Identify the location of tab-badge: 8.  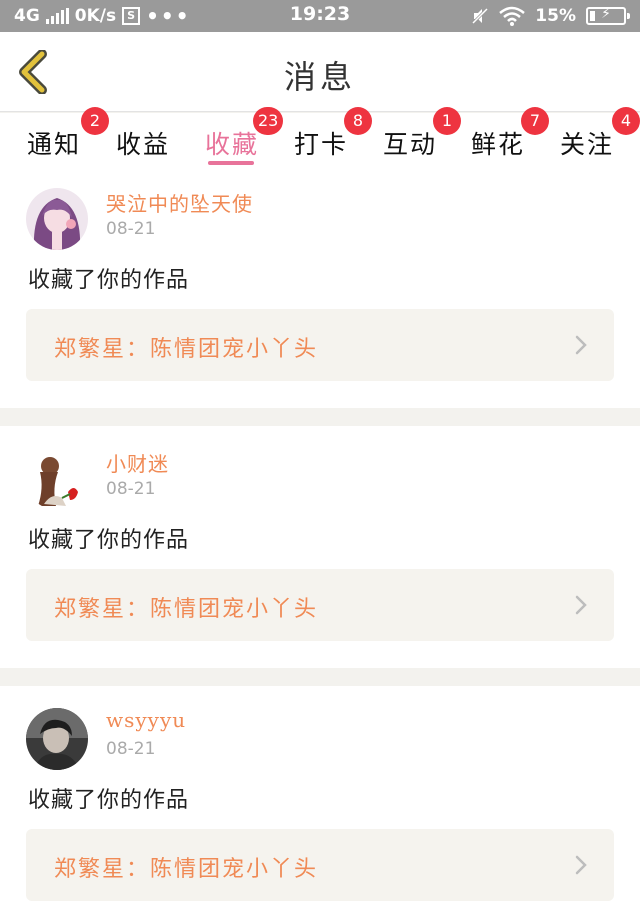
(358, 121).